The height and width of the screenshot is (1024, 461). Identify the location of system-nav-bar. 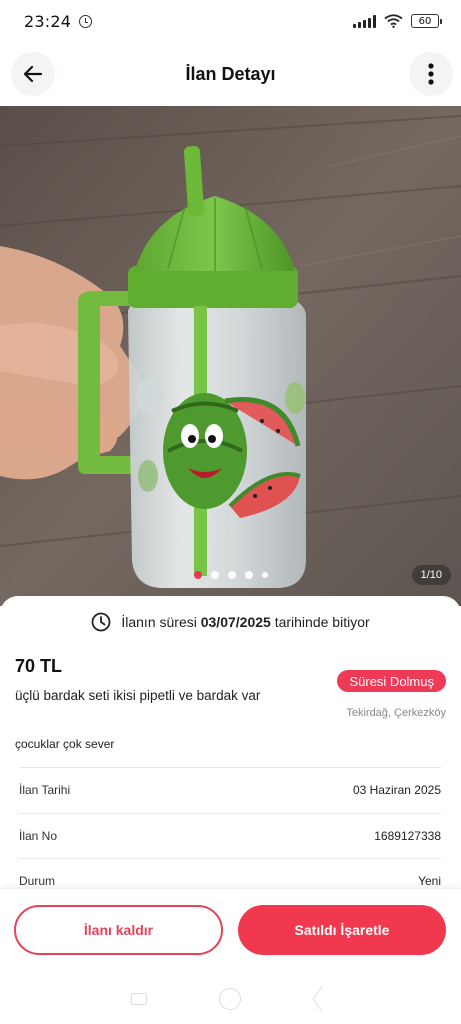
(230, 999).